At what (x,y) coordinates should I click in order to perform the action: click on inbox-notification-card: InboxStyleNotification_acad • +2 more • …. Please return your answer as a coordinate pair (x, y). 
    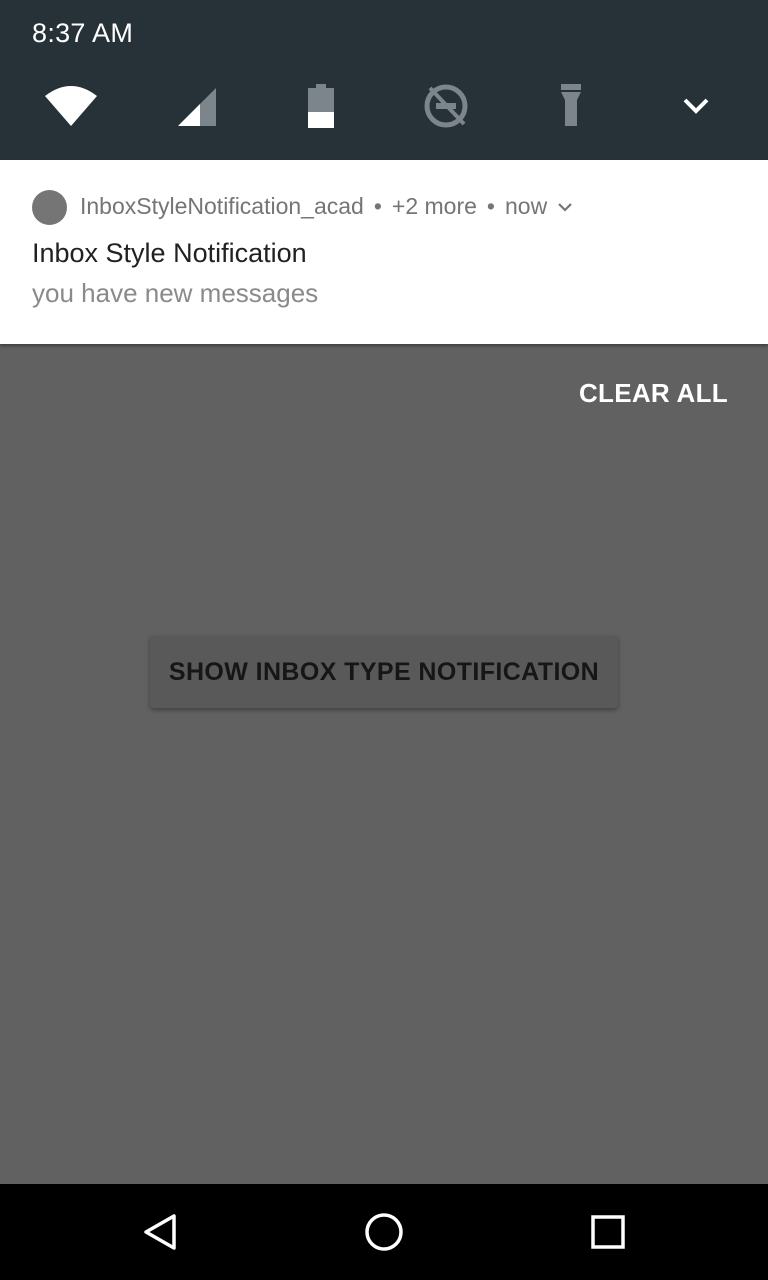
    Looking at the image, I should click on (384, 252).